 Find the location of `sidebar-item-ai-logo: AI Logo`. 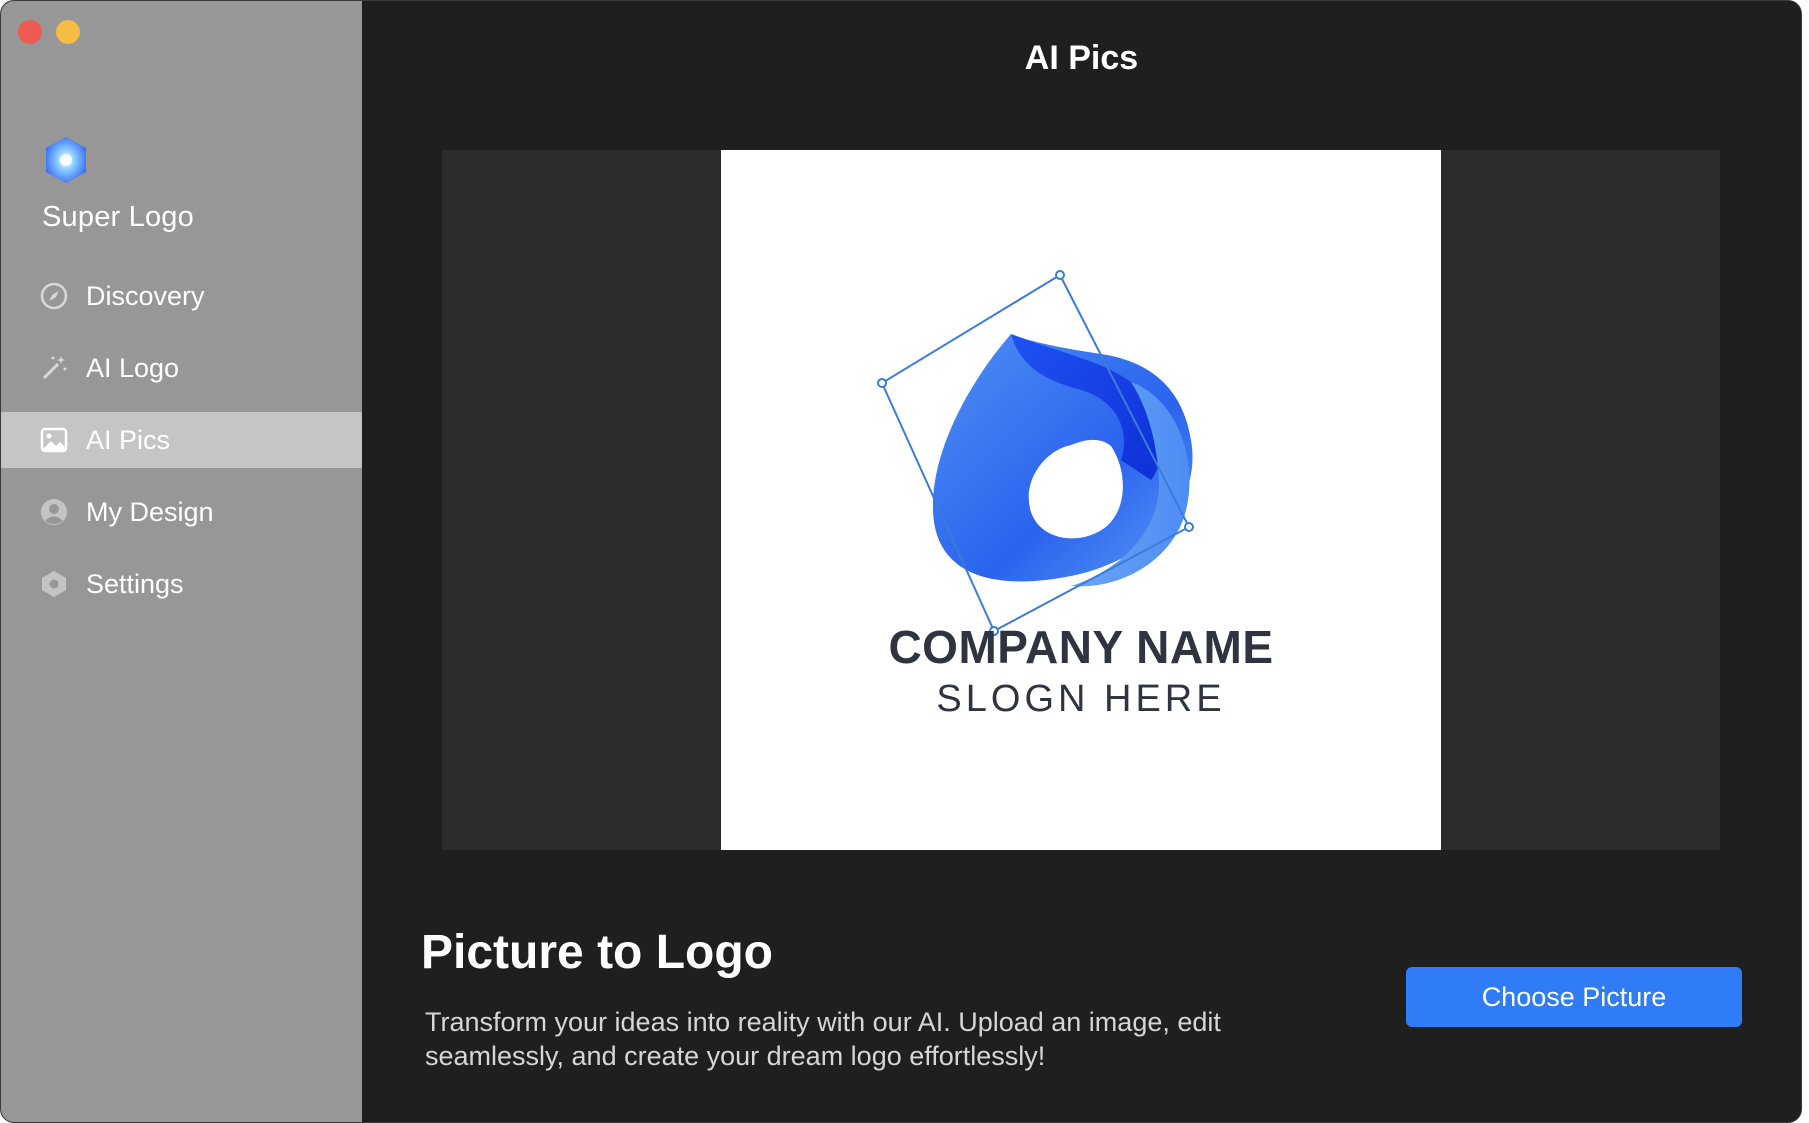

sidebar-item-ai-logo: AI Logo is located at coordinates (181, 368).